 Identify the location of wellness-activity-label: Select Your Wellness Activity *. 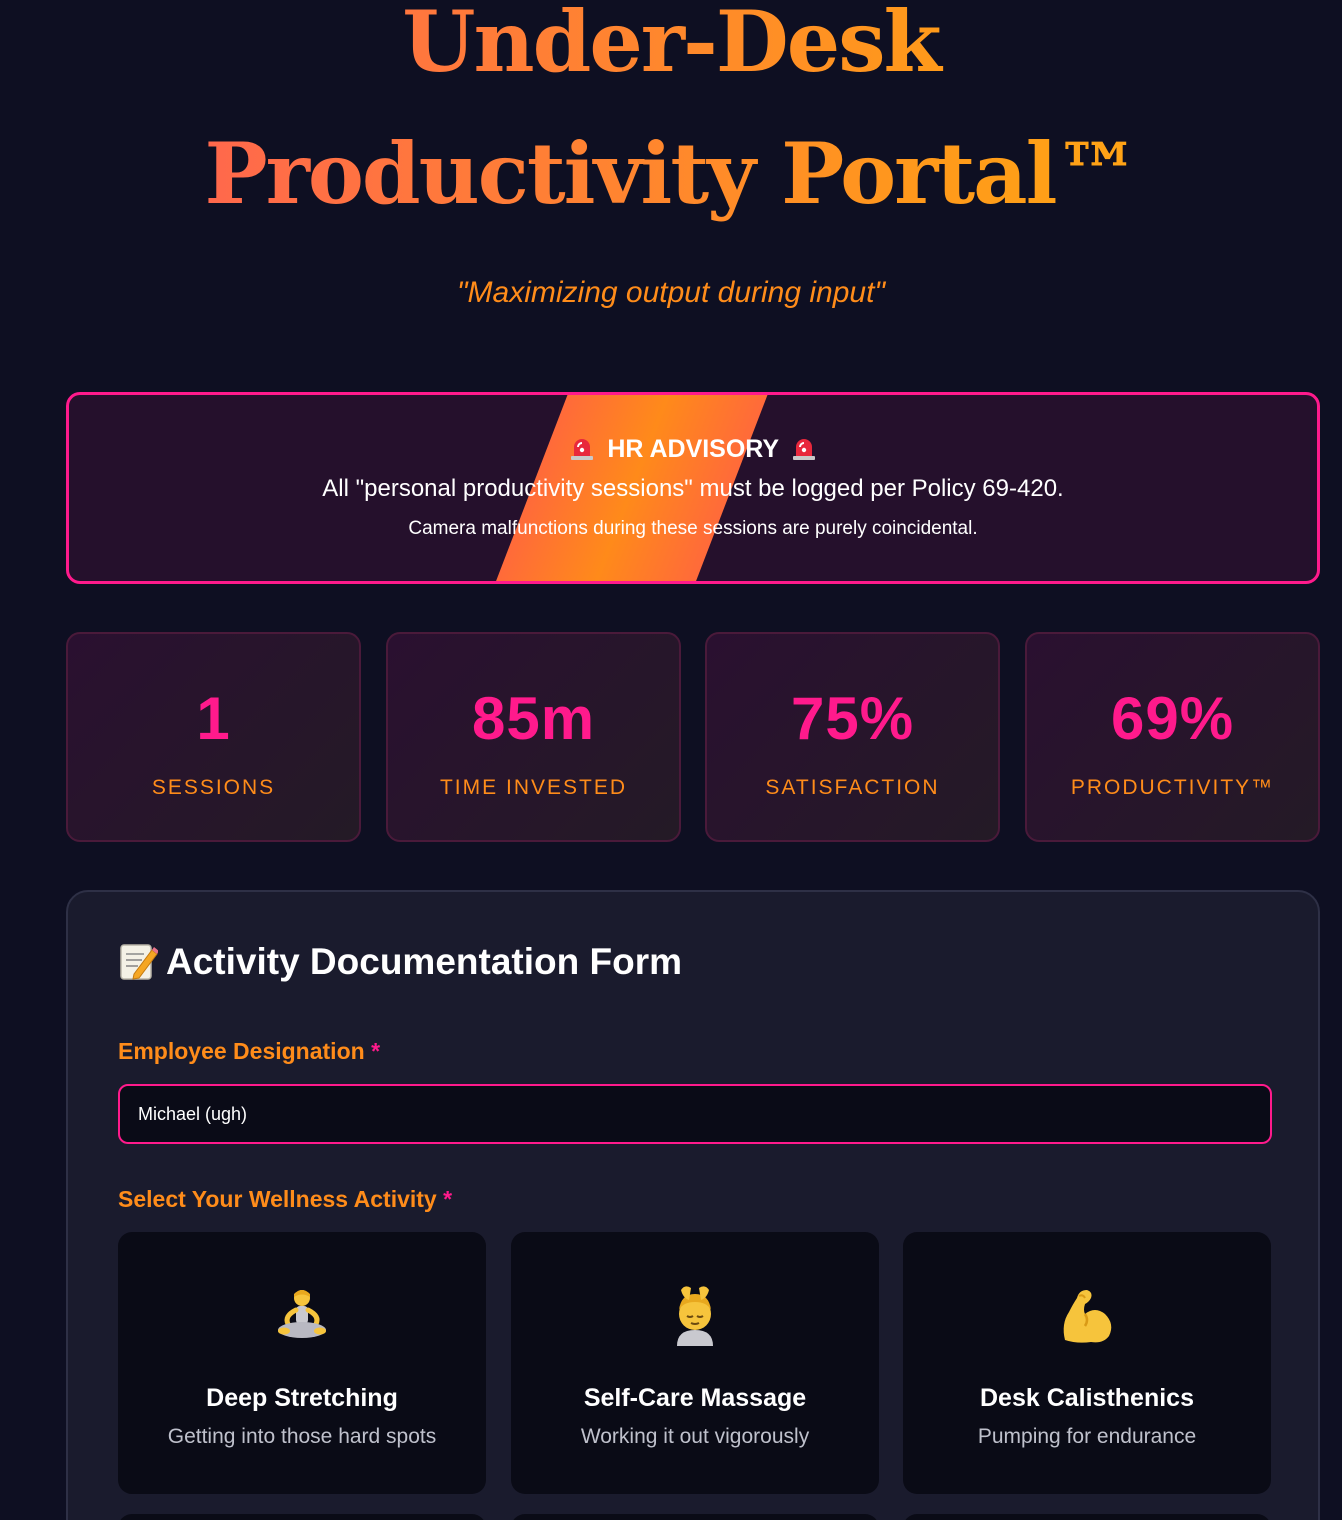
(285, 1199).